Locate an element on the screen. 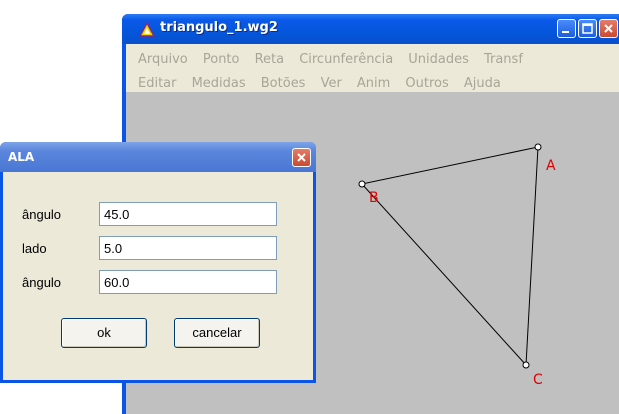  close-button is located at coordinates (608, 28).